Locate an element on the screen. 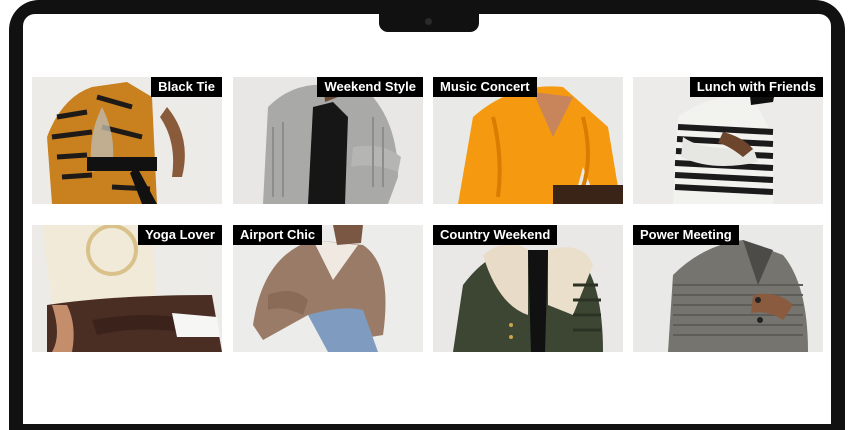  category-tile-yoga-lover: Yoga Lover is located at coordinates (127, 288).